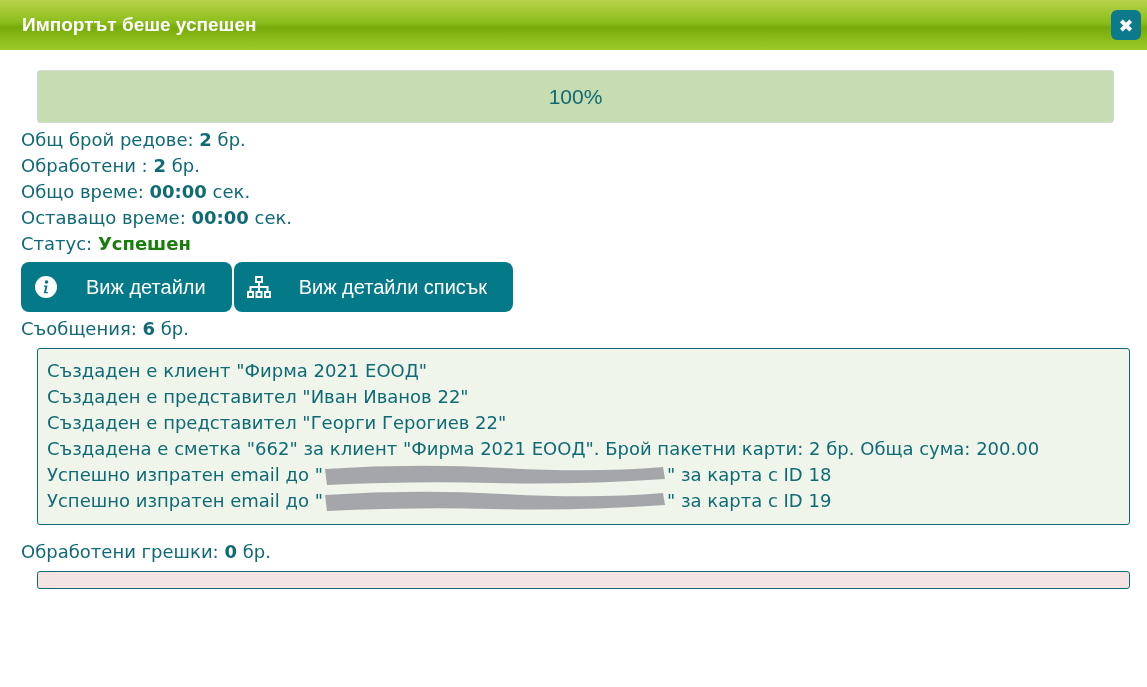 The height and width of the screenshot is (687, 1147). I want to click on close-button: ✖, so click(1126, 25).